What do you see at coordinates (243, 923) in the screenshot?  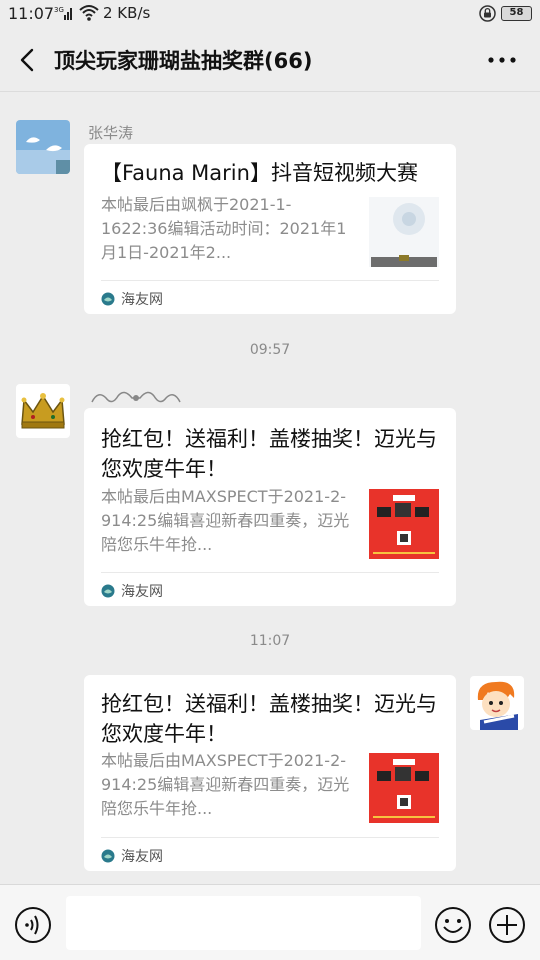 I see `message-input` at bounding box center [243, 923].